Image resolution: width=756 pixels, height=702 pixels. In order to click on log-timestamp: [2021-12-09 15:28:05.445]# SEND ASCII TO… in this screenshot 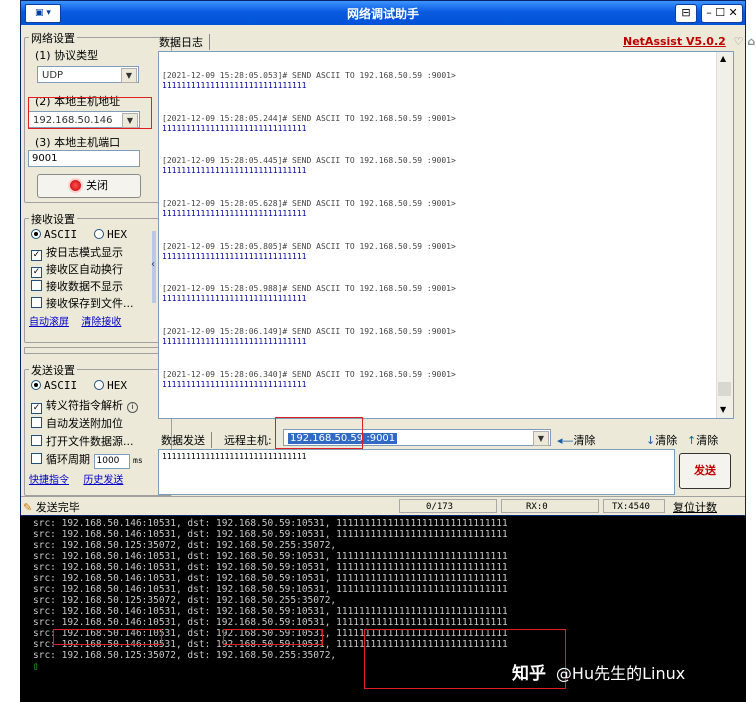, I will do `click(309, 160)`.